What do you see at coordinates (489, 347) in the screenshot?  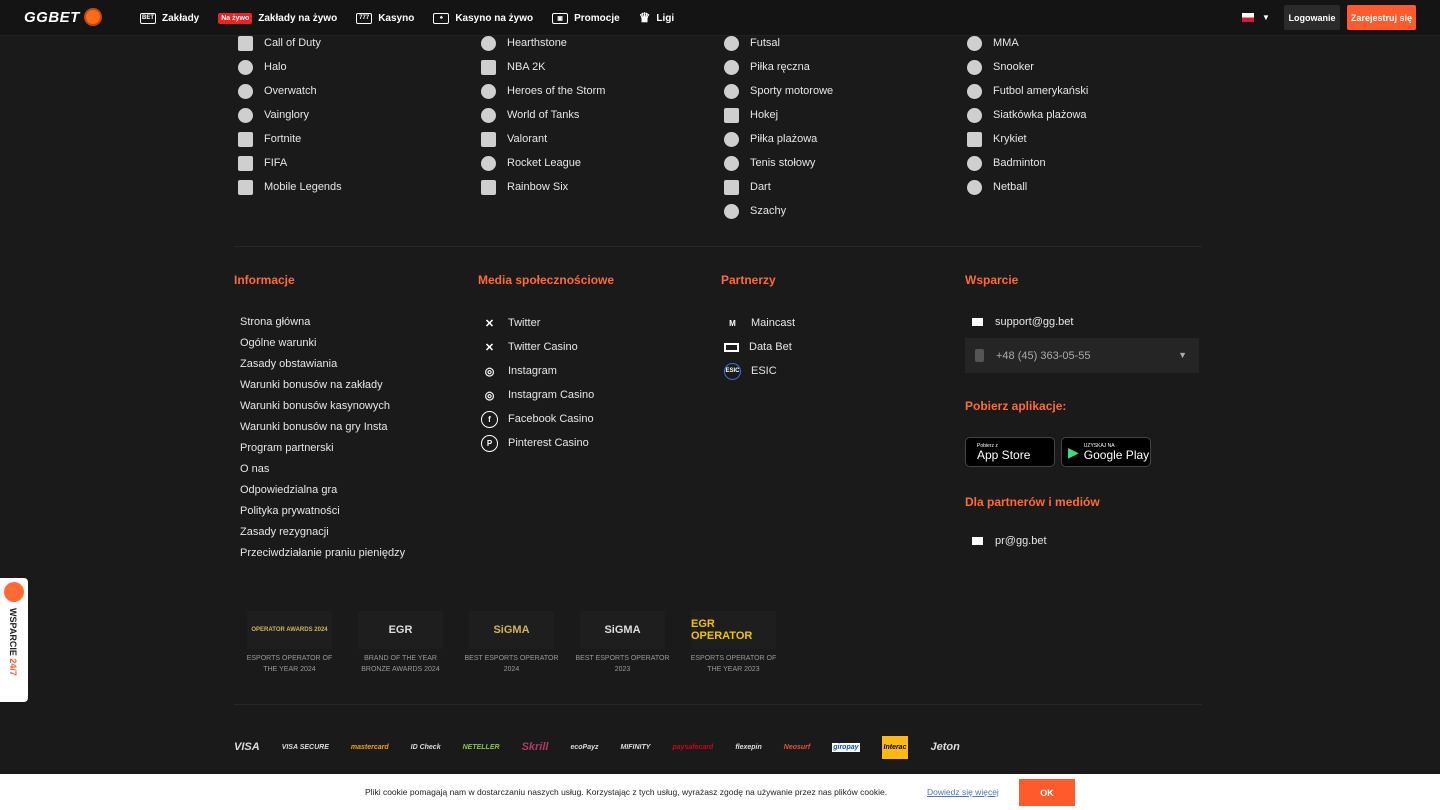 I see `x-icon: ✕` at bounding box center [489, 347].